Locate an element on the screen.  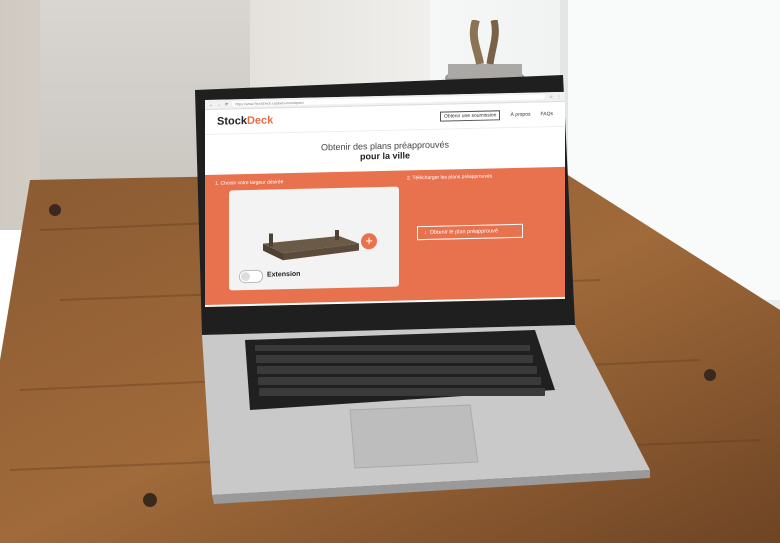
nav-link-faq: FAQs is located at coordinates (546, 114).